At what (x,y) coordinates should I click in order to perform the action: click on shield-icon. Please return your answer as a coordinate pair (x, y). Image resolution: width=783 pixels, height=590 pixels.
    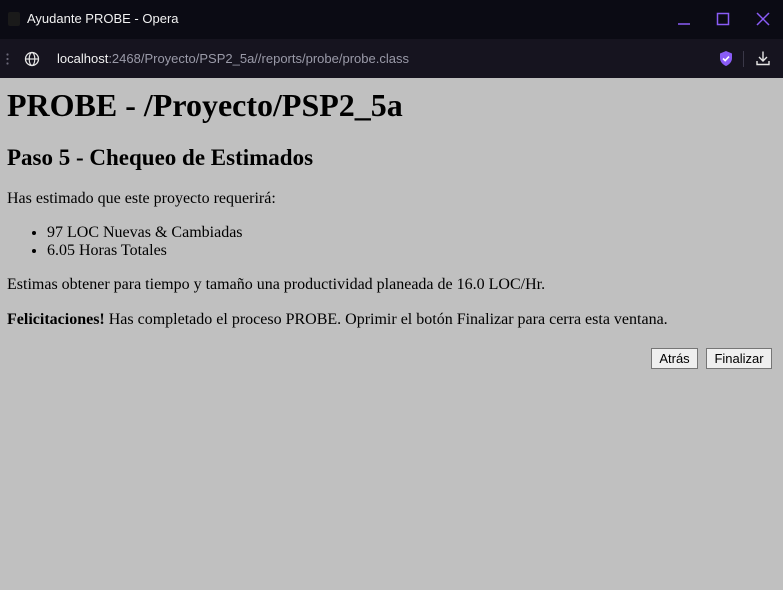
    Looking at the image, I should click on (726, 58).